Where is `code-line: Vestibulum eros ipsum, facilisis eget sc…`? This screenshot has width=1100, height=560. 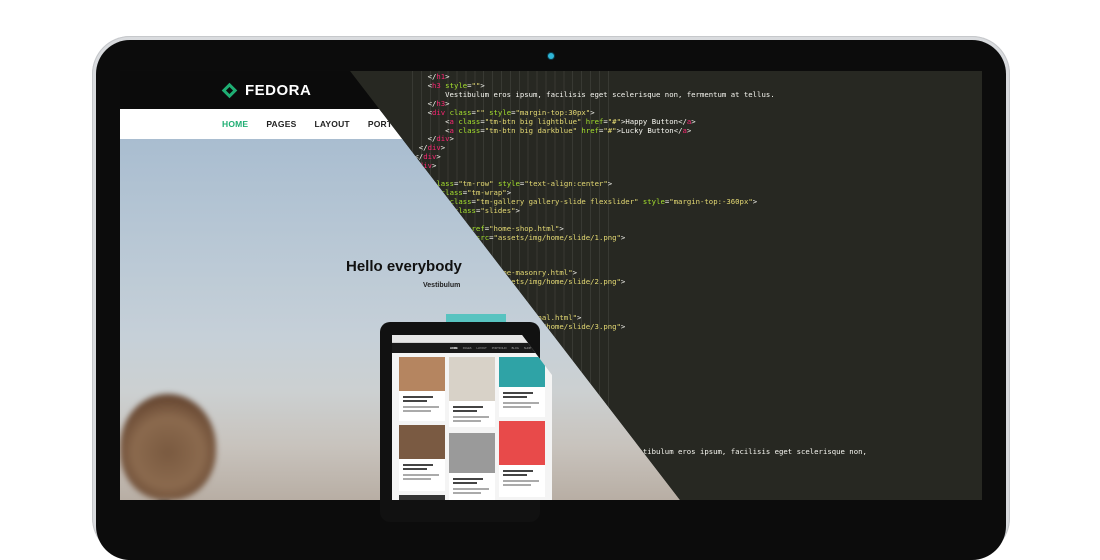
code-line: Vestibulum eros ipsum, facilisis eget sc… is located at coordinates (638, 94).